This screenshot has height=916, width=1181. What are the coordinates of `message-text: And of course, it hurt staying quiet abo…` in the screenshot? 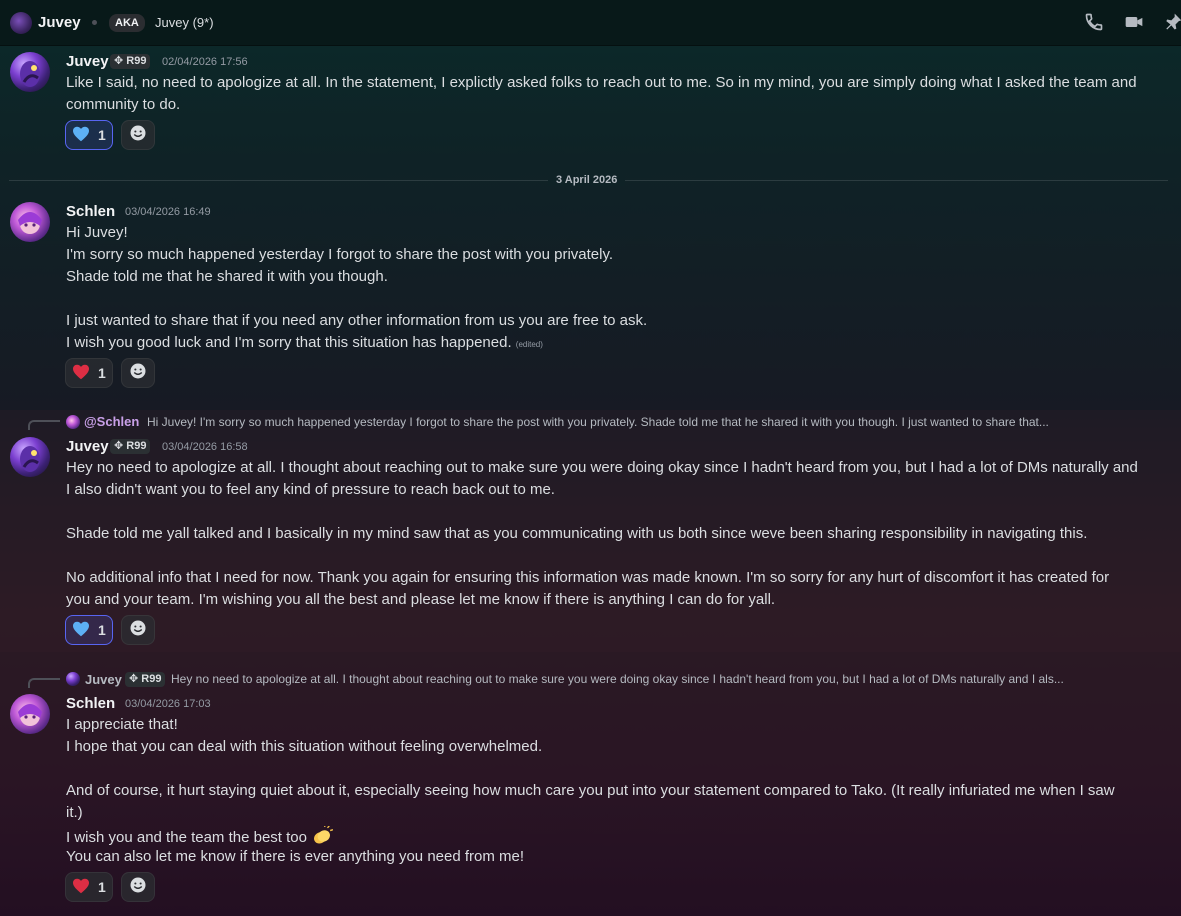 It's located at (590, 790).